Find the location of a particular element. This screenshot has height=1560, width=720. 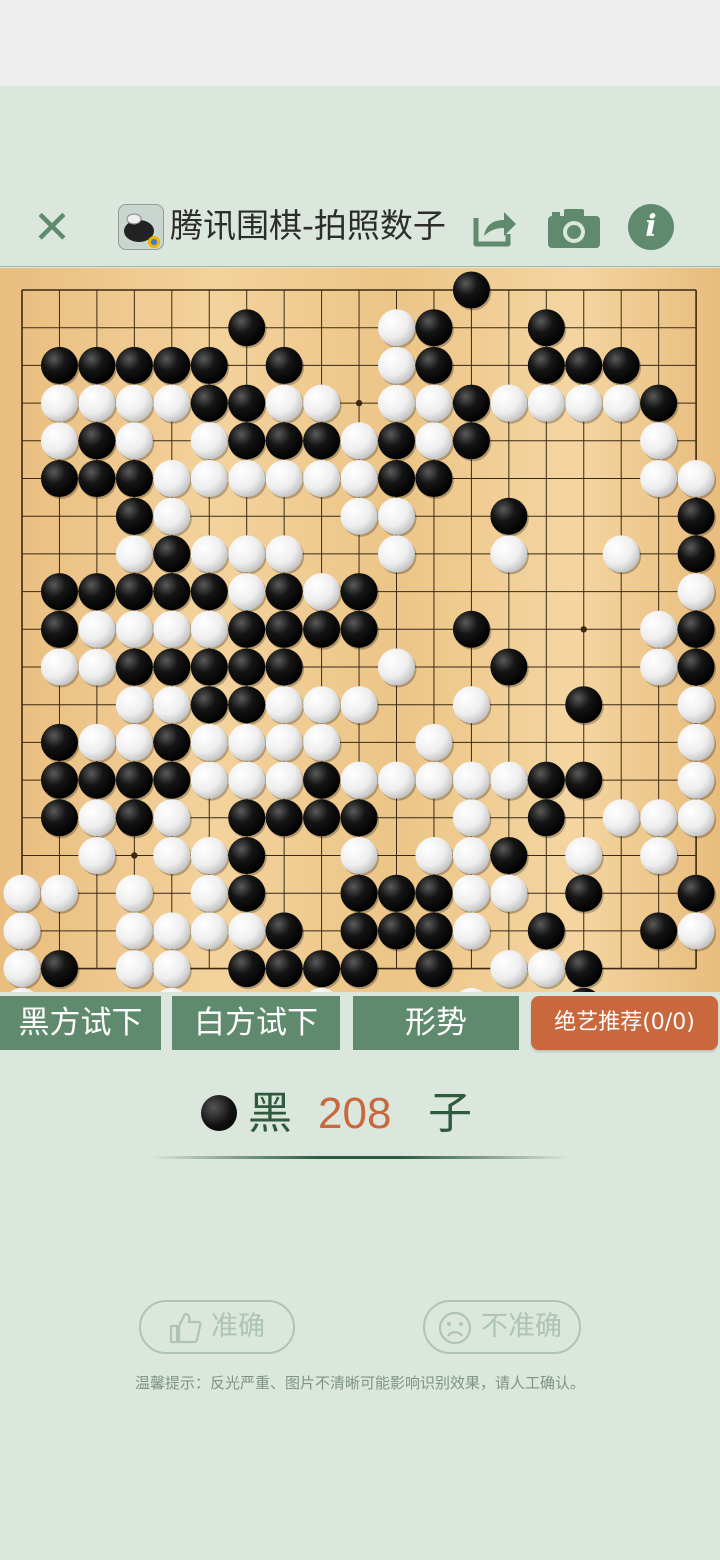

count-underline is located at coordinates (360, 1157).